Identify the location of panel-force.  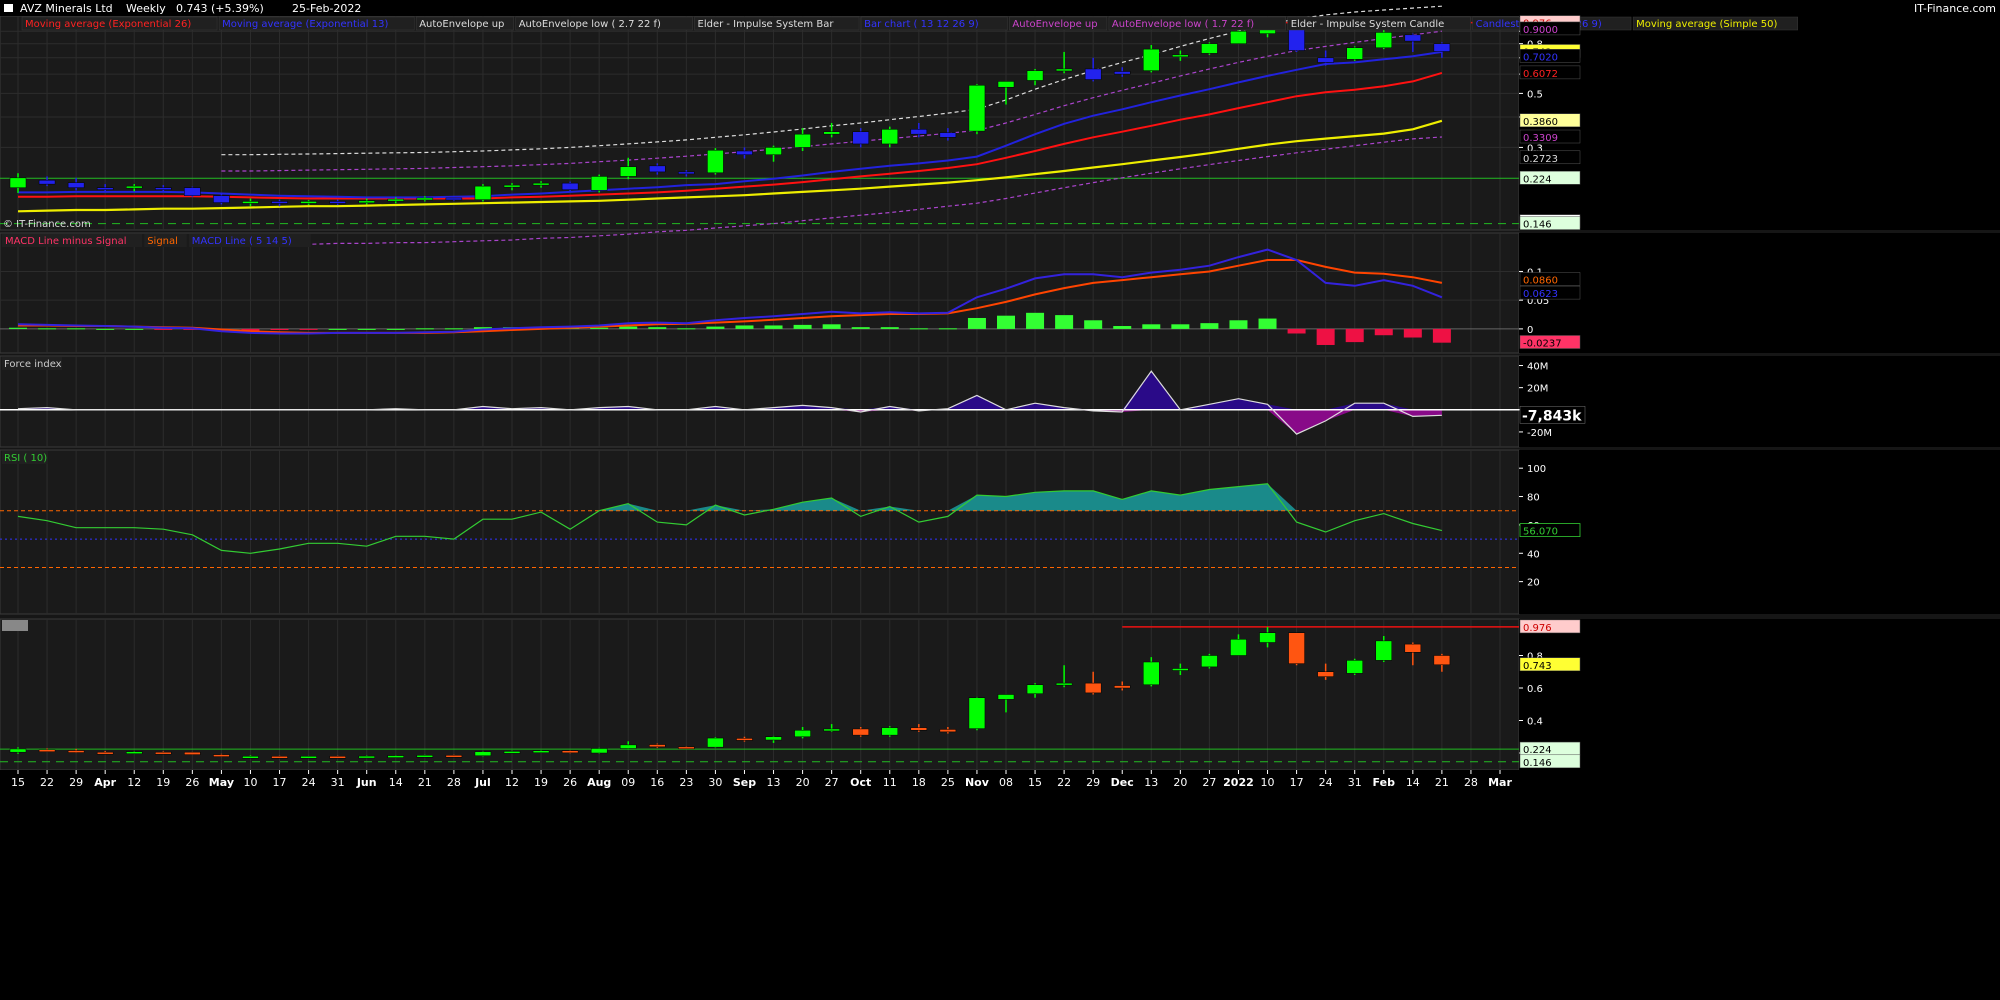
(760, 401).